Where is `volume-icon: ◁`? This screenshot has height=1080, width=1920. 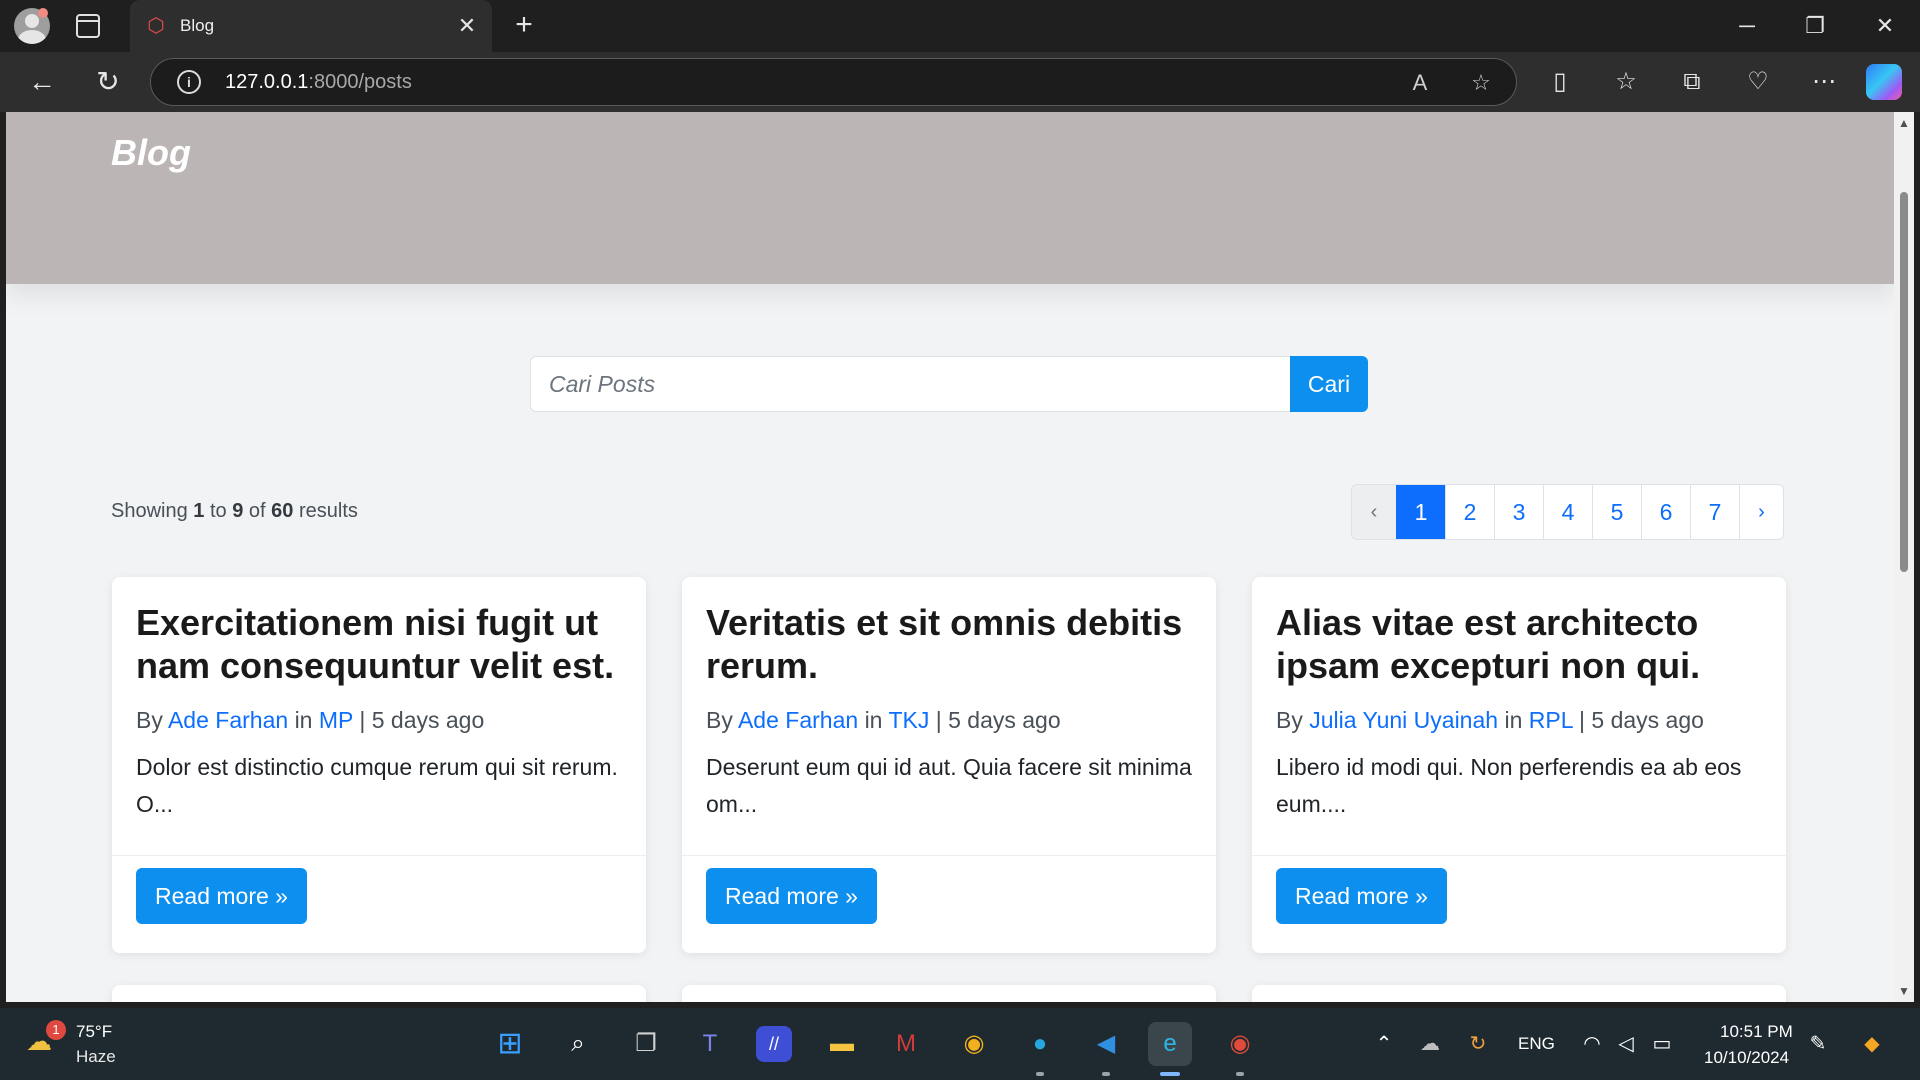
volume-icon: ◁ is located at coordinates (1626, 1044).